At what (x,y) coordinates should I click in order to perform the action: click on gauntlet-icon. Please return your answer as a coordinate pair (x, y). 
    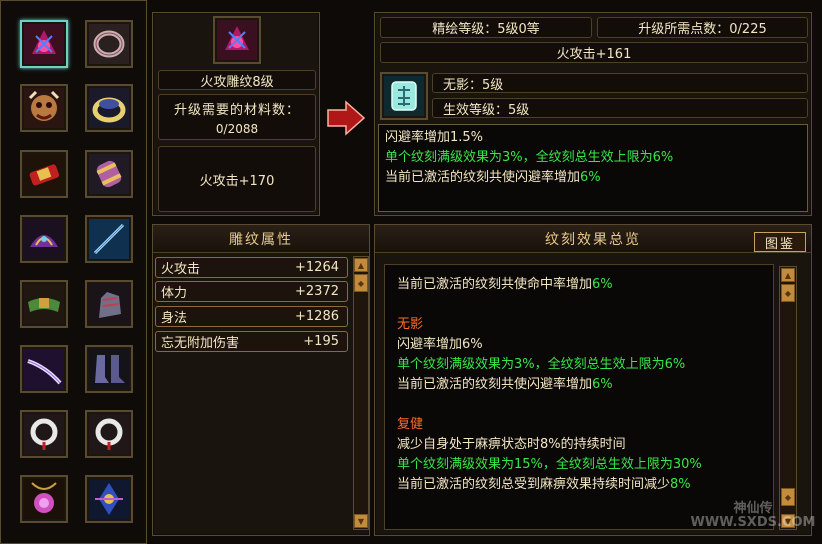
    Looking at the image, I should click on (109, 304).